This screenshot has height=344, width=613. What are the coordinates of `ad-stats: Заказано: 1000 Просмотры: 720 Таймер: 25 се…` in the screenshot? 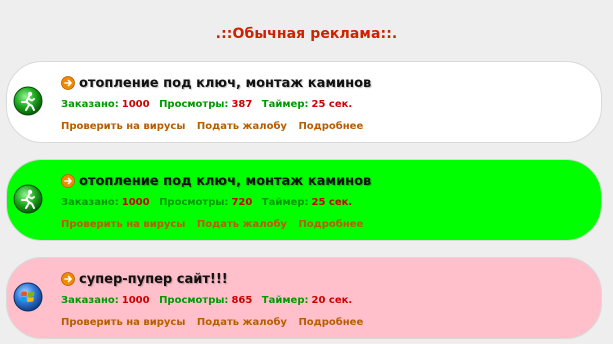 It's located at (326, 203).